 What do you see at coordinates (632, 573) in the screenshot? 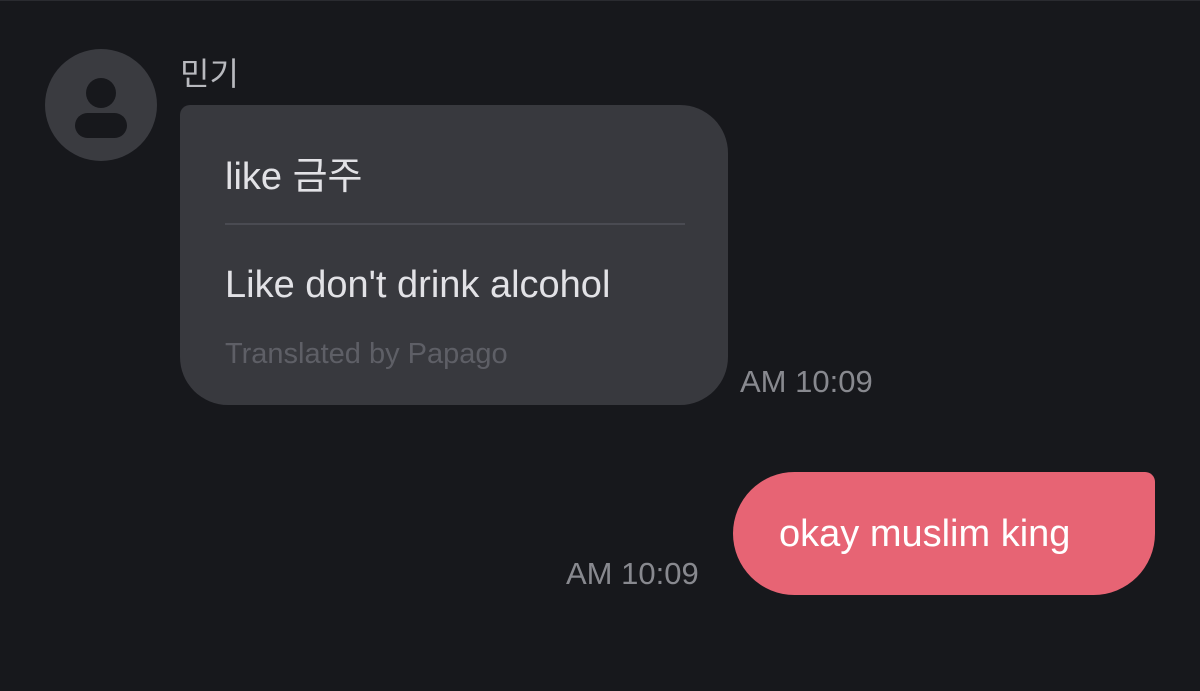
I see `outgoing-timestamp: AM 10:09` at bounding box center [632, 573].